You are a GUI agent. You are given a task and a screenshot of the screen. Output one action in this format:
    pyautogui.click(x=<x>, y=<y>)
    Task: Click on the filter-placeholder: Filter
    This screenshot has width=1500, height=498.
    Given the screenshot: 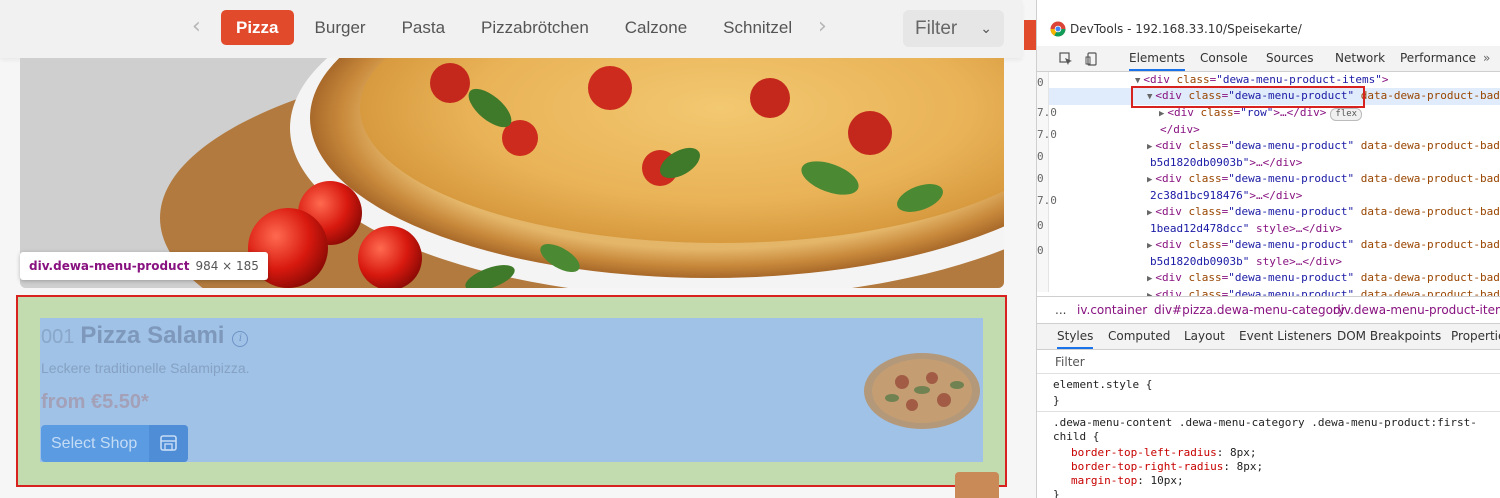 What is the action you would take?
    pyautogui.click(x=1070, y=362)
    